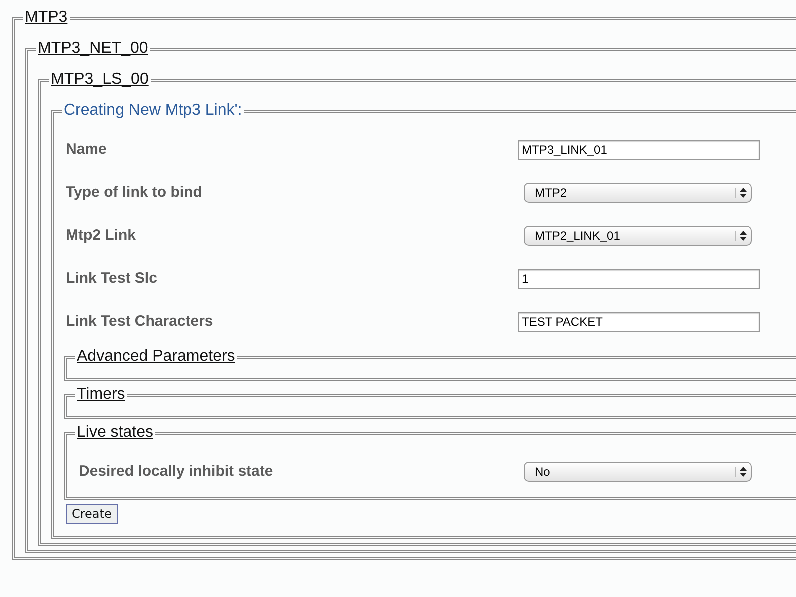 The image size is (796, 597). What do you see at coordinates (111, 278) in the screenshot?
I see `field-label: Link Test Slc` at bounding box center [111, 278].